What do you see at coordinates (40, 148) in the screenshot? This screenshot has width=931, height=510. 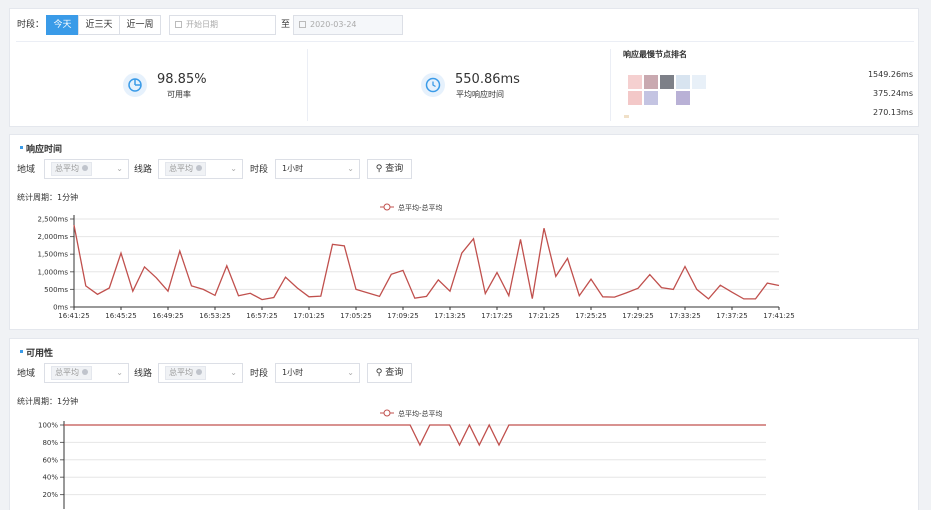 I see `response-time-title: 响应时间` at bounding box center [40, 148].